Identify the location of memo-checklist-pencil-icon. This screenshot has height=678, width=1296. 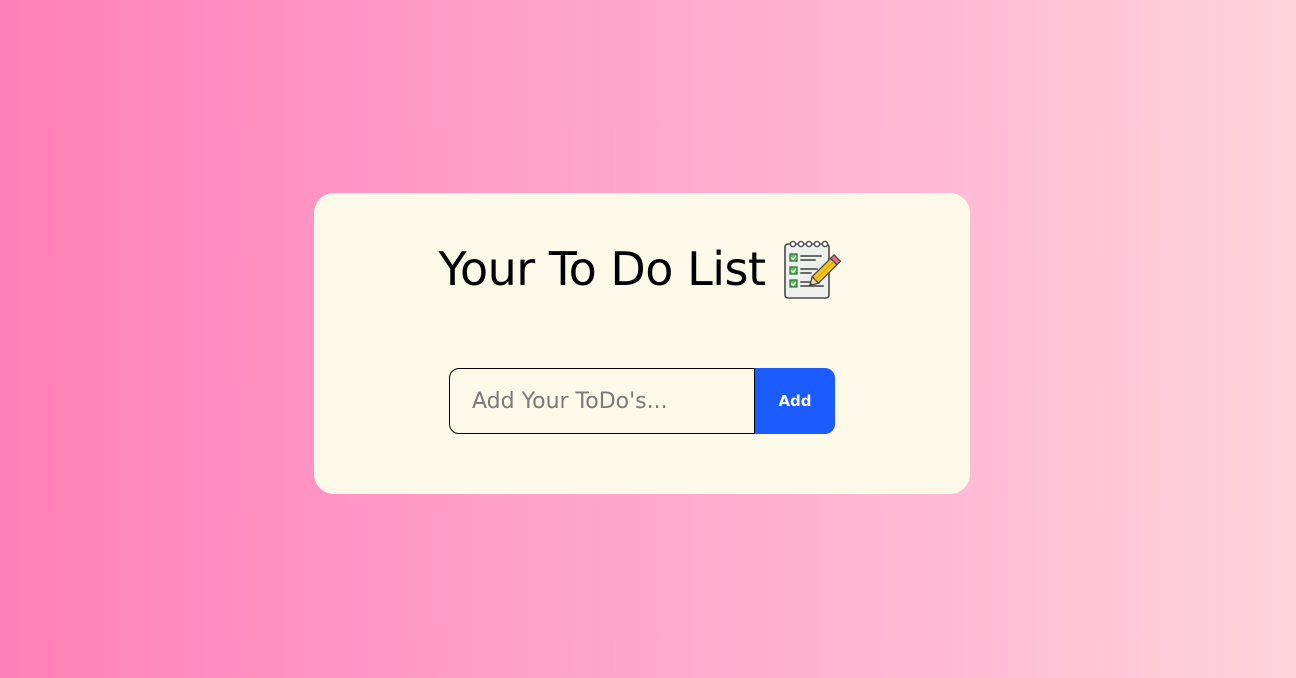
(813, 269).